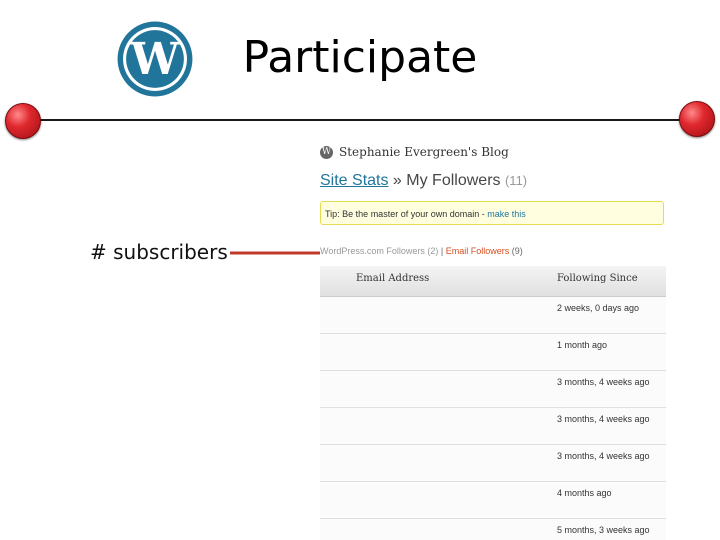  I want to click on wordpress-small-icon: W, so click(326, 152).